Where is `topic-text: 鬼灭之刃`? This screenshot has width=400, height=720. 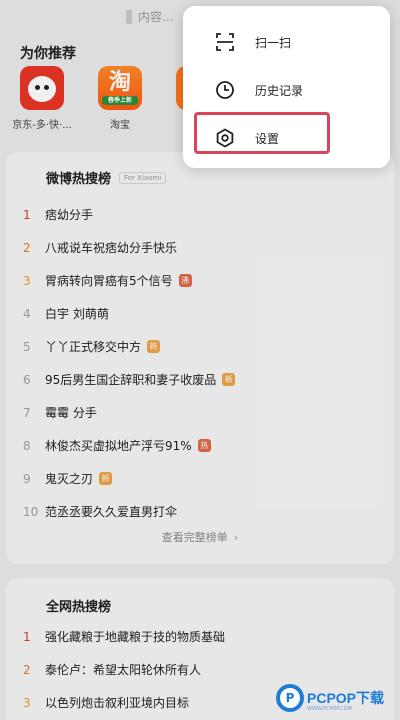 topic-text: 鬼灭之刃 is located at coordinates (69, 479).